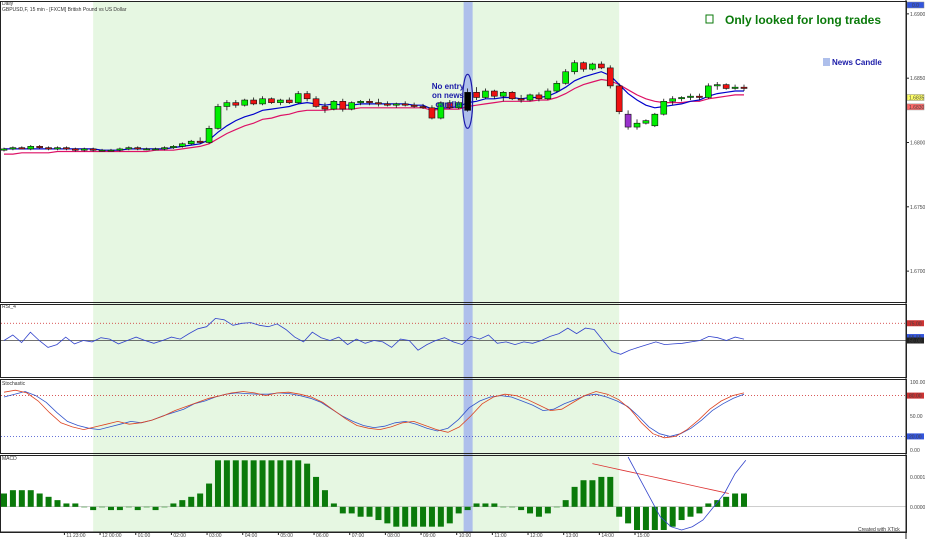 Image resolution: width=925 pixels, height=539 pixels. What do you see at coordinates (917, 478) in the screenshot?
I see `macd-tick-label: 0.0001` at bounding box center [917, 478].